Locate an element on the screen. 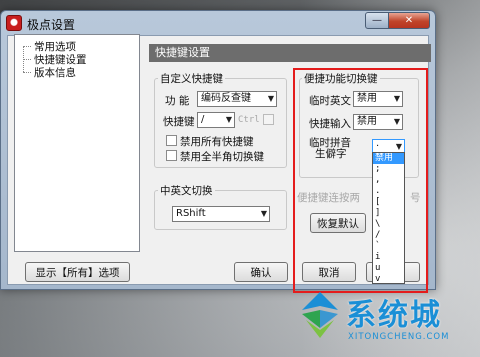 This screenshot has width=480, height=357. custom-shortcut-title: 自定义快捷键 is located at coordinates (191, 78).